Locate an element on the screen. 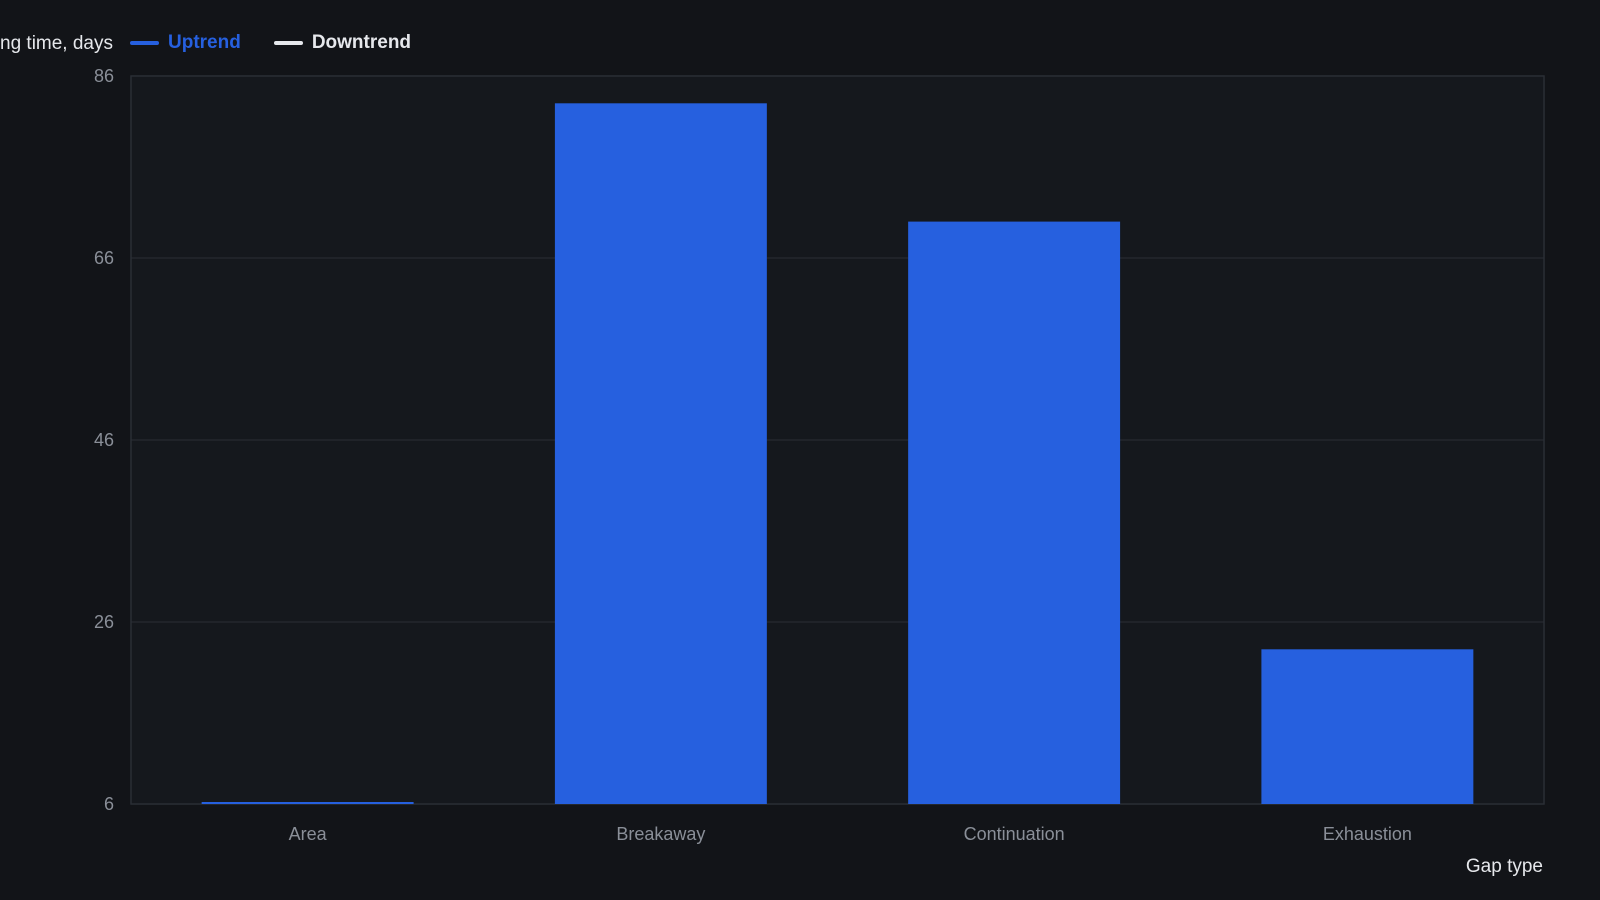 The image size is (1600, 900). y-tick-label: 6 is located at coordinates (109, 804).